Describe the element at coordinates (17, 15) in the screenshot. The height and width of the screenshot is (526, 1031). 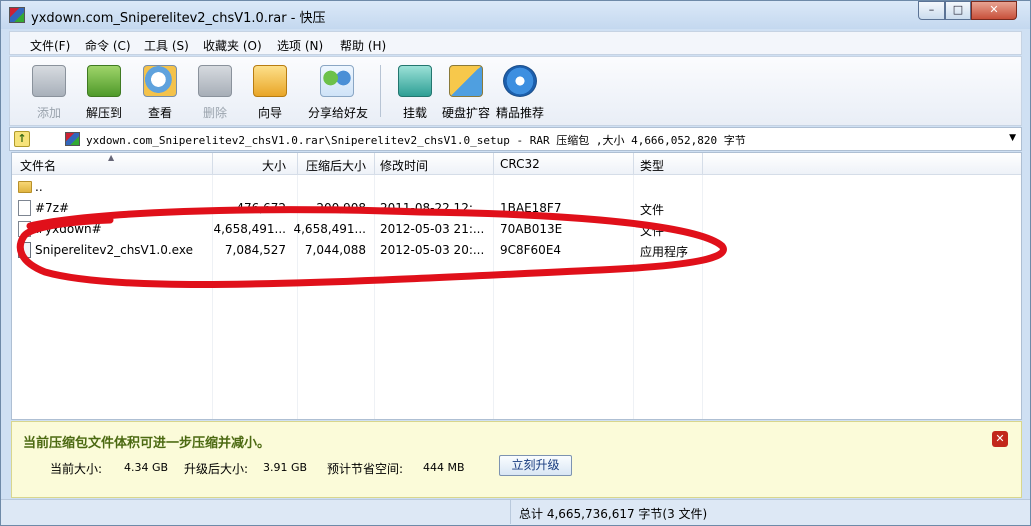
I see `winrar-app-icon` at that location.